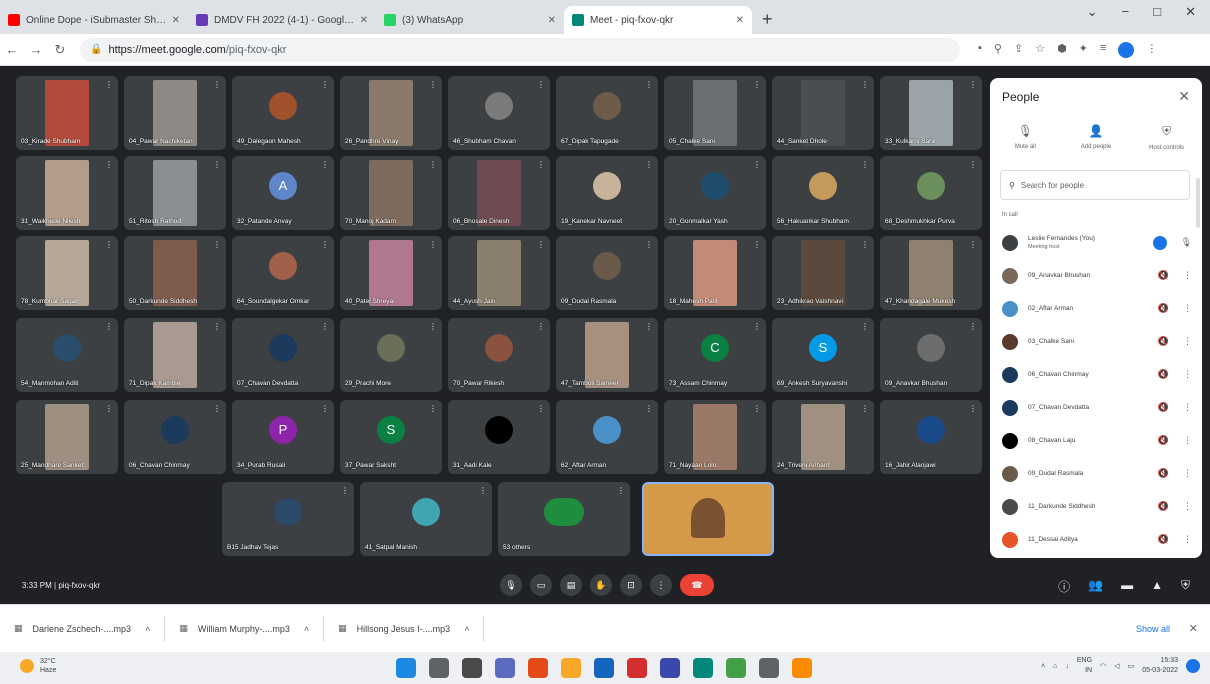 The width and height of the screenshot is (1210, 684). Describe the element at coordinates (511, 585) in the screenshot. I see `mic-button: 🎙` at that location.